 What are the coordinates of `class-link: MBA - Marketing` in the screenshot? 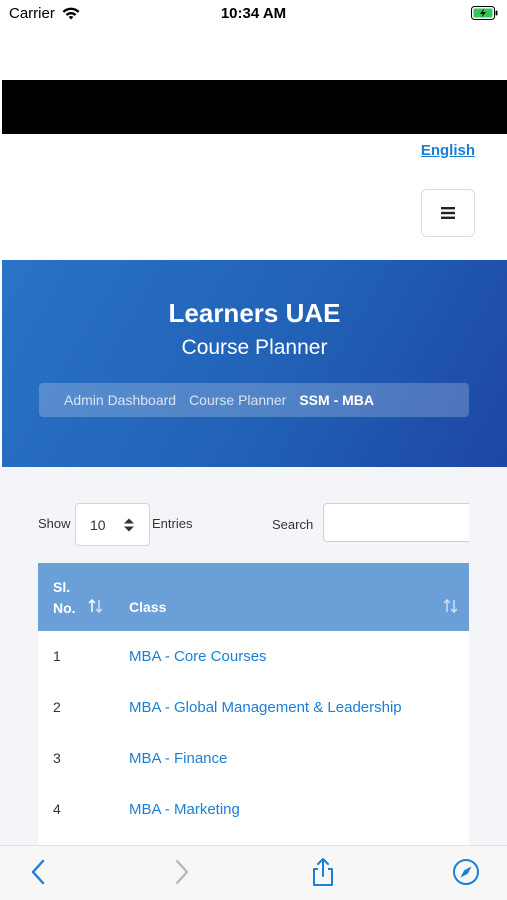 It's located at (184, 809).